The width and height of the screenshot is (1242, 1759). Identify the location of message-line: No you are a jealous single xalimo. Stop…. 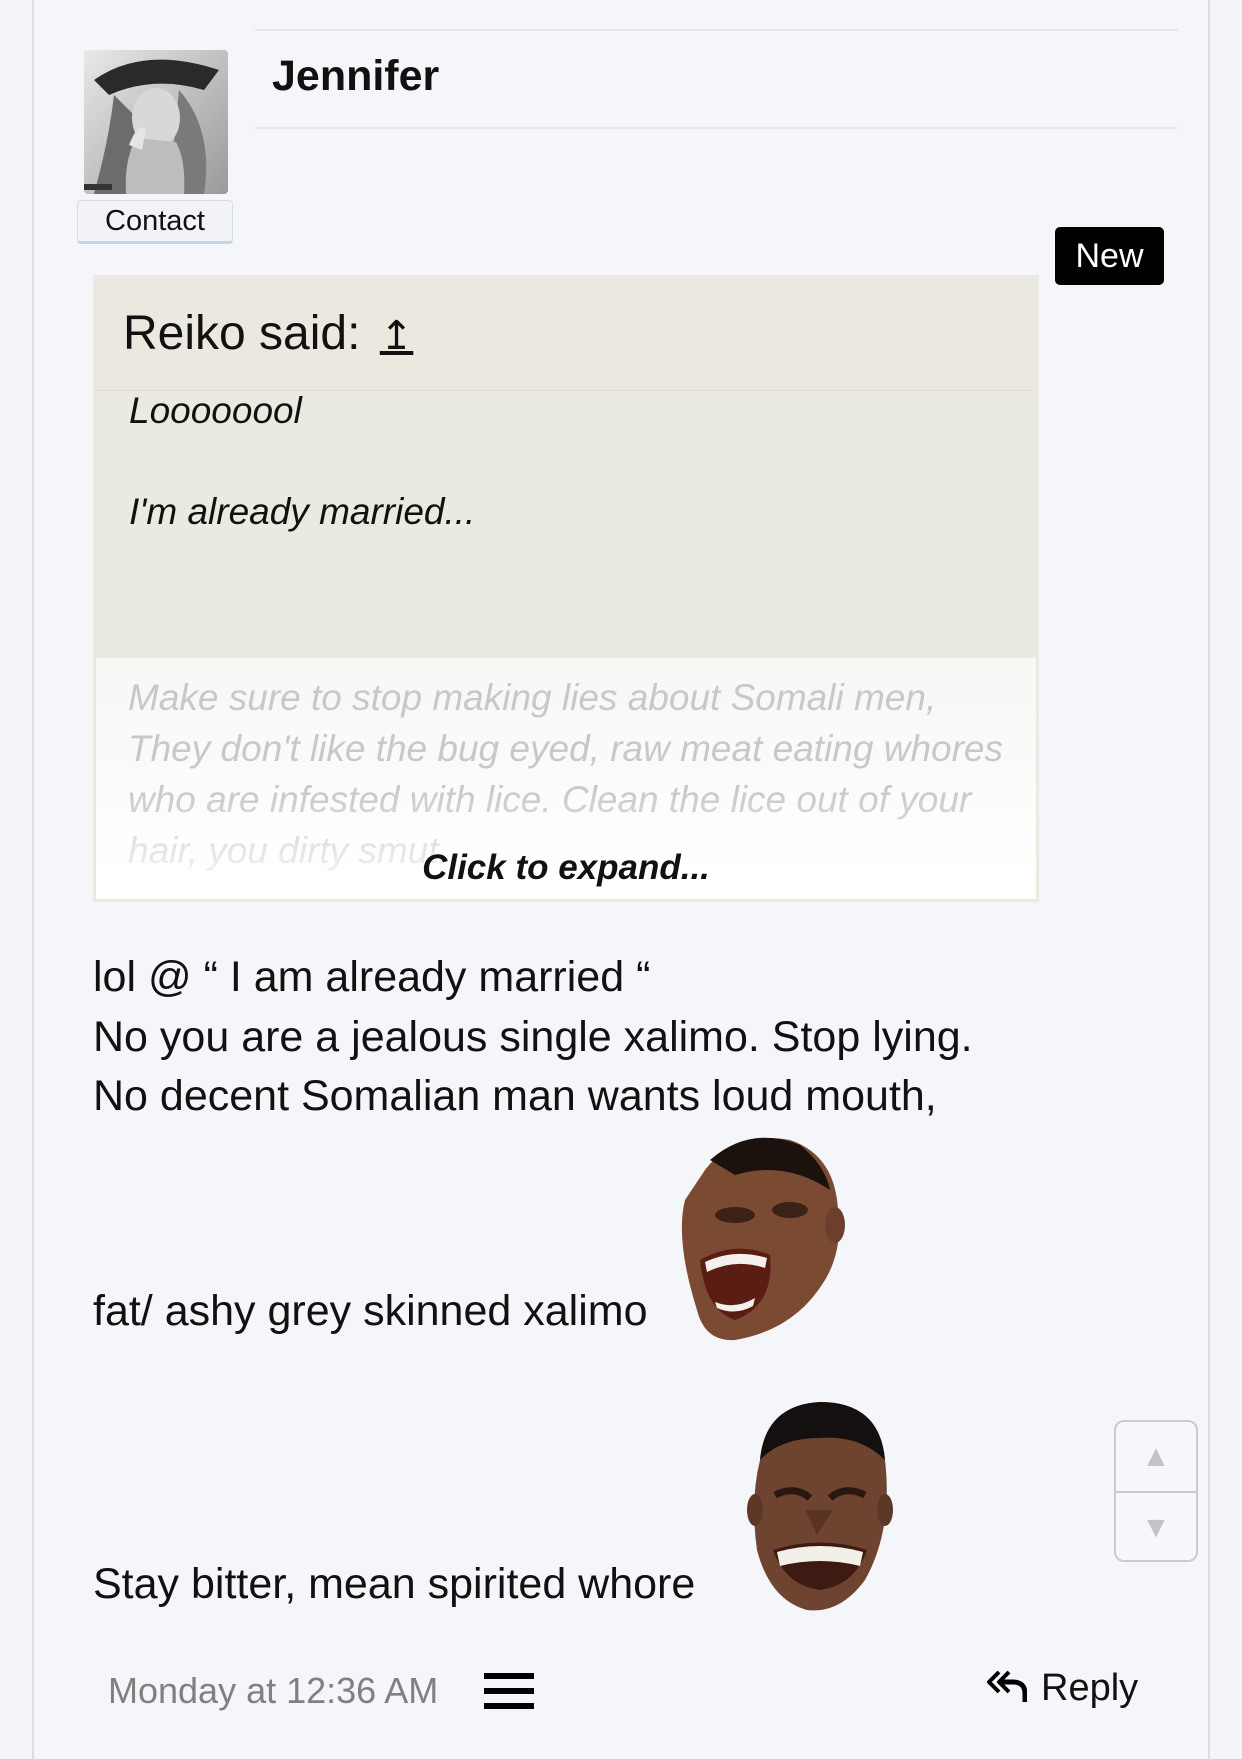
(533, 1037).